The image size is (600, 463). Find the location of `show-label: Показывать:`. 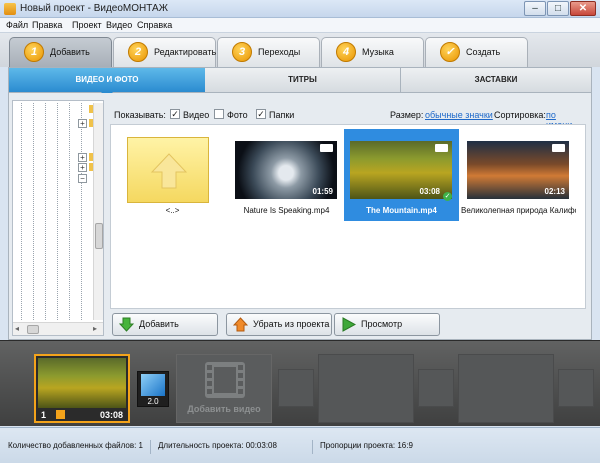

show-label: Показывать: is located at coordinates (140, 115).